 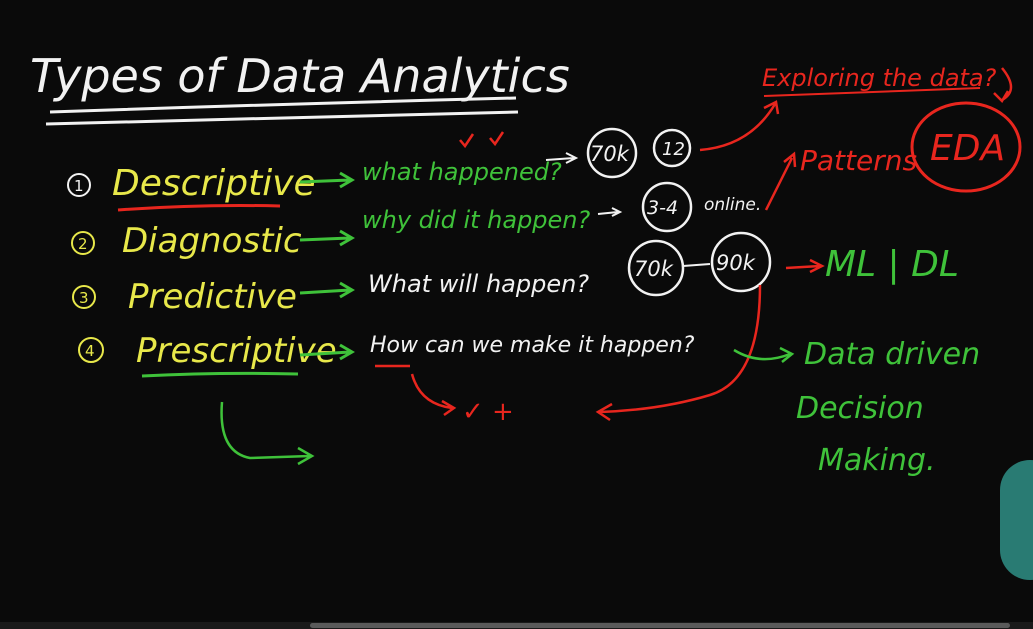 What do you see at coordinates (300, 76) in the screenshot?
I see `title: Types of Data Analytics` at bounding box center [300, 76].